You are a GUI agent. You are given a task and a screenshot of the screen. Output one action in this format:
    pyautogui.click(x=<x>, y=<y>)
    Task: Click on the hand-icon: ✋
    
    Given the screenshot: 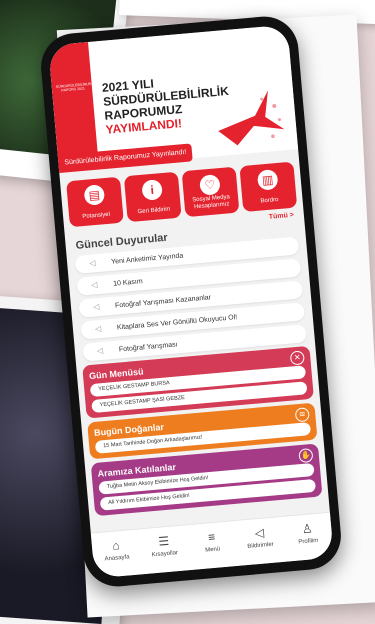 What is the action you would take?
    pyautogui.click(x=306, y=455)
    